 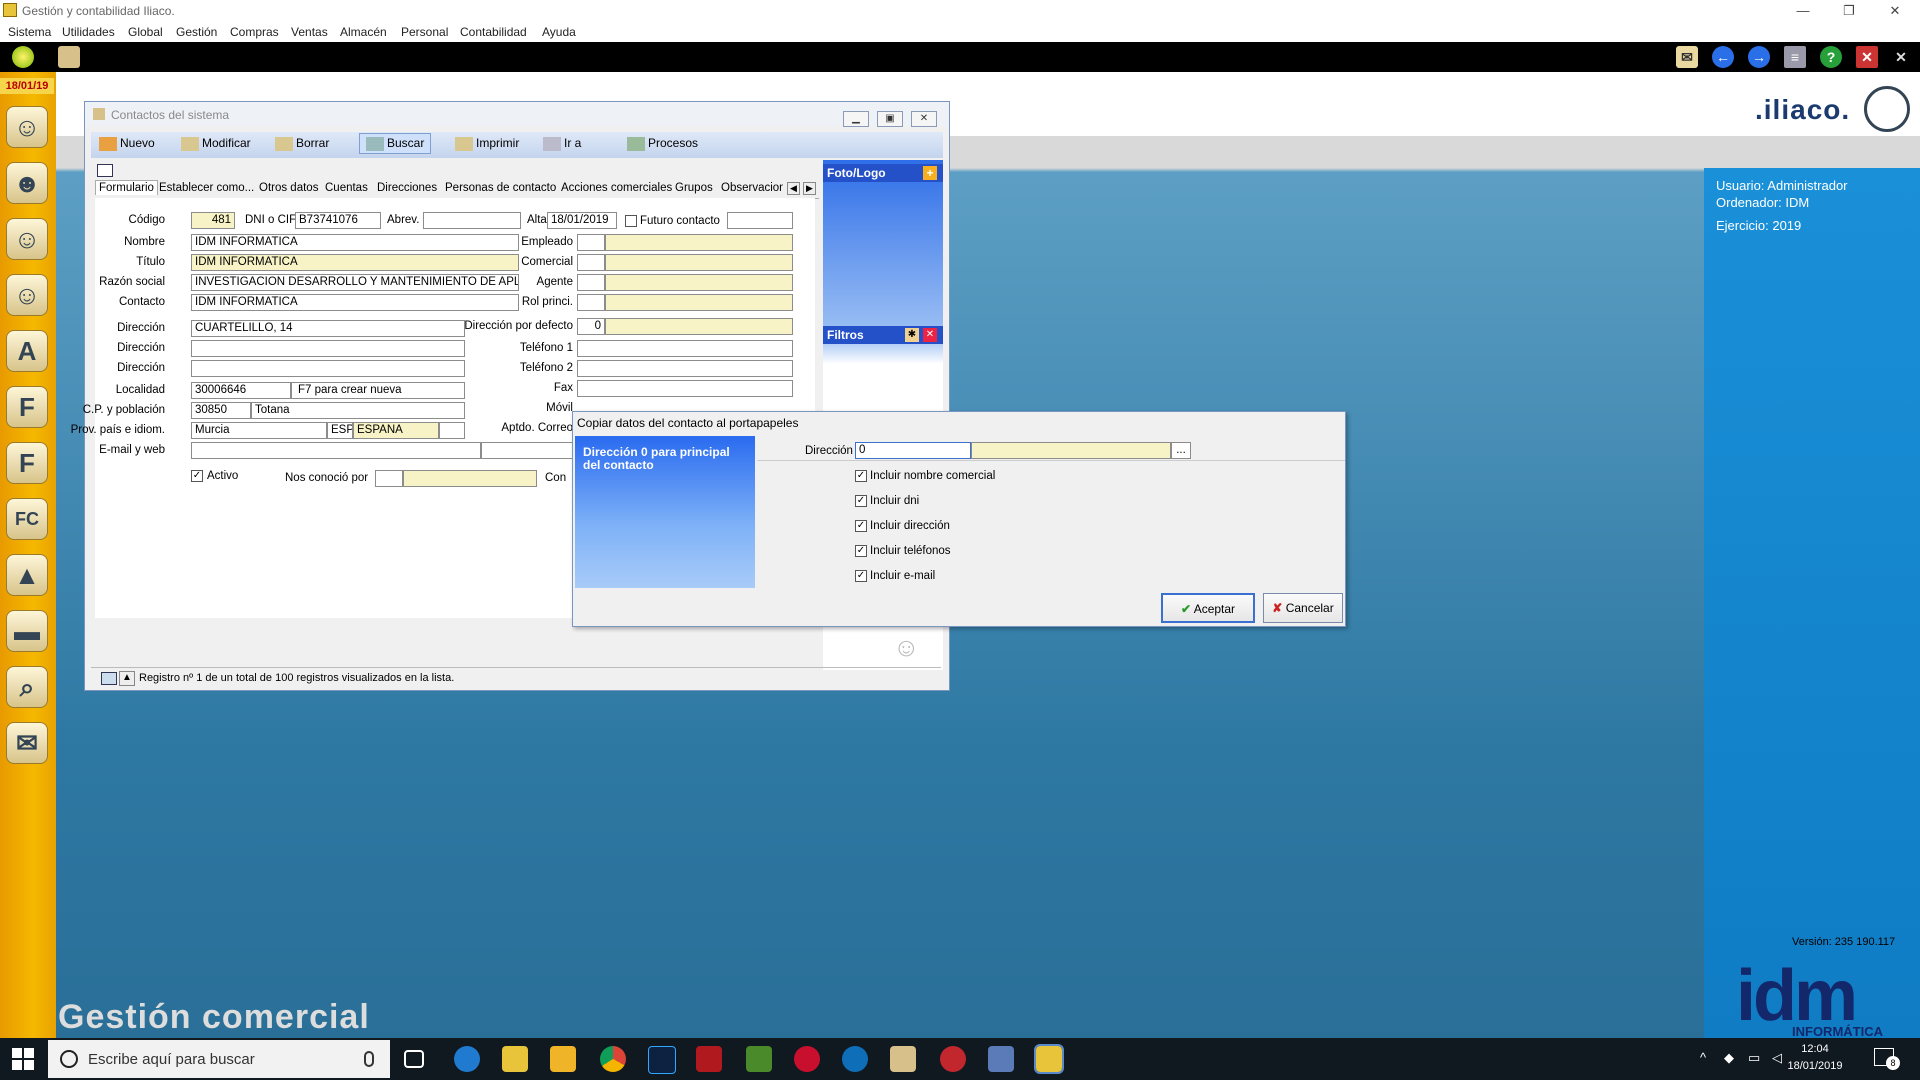 What do you see at coordinates (213, 220) in the screenshot?
I see `codigo-field: 481` at bounding box center [213, 220].